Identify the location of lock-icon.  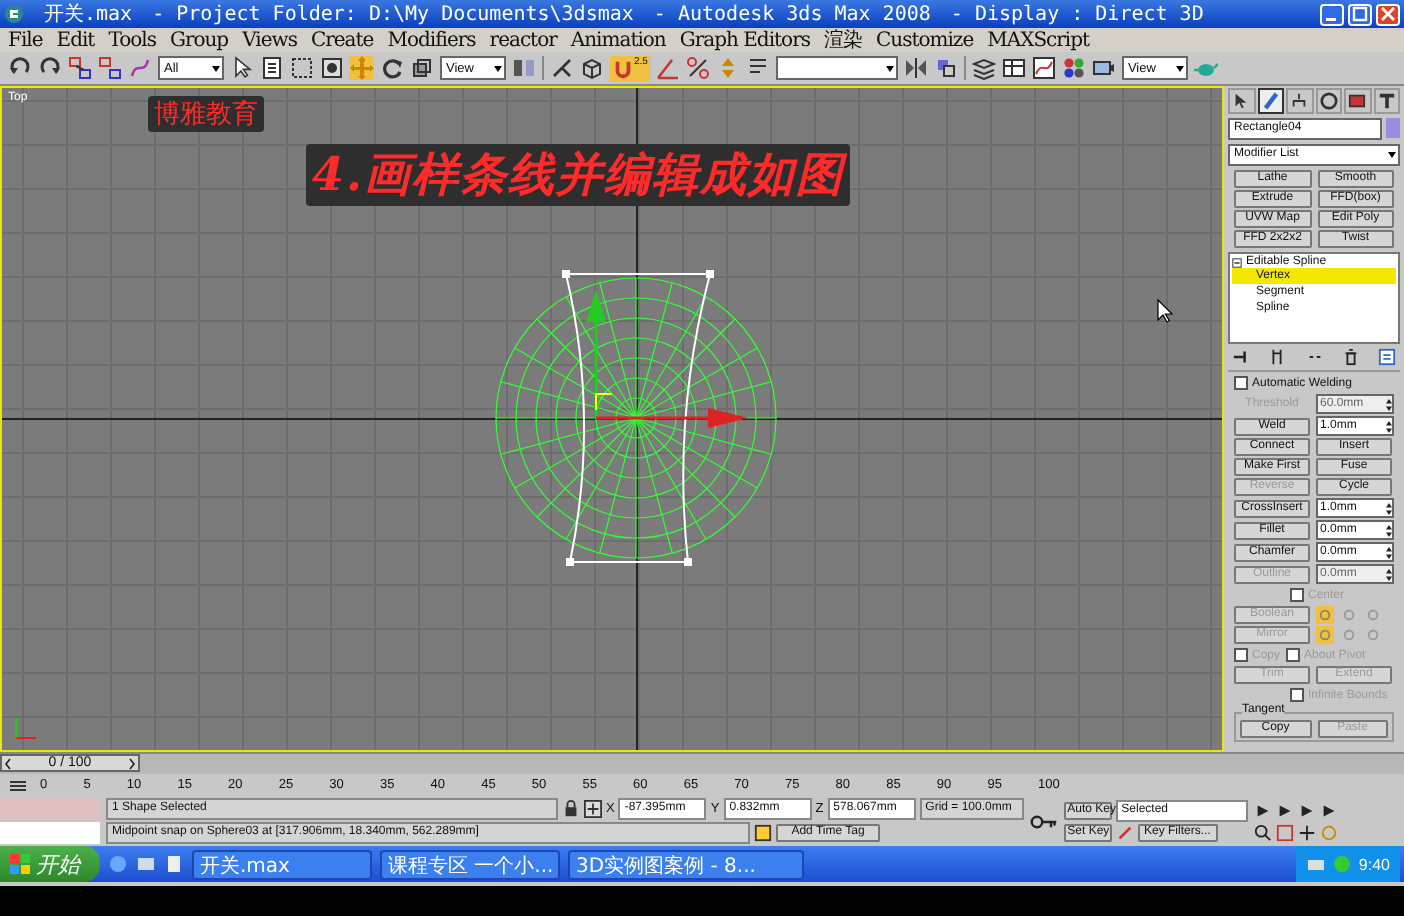
(571, 809).